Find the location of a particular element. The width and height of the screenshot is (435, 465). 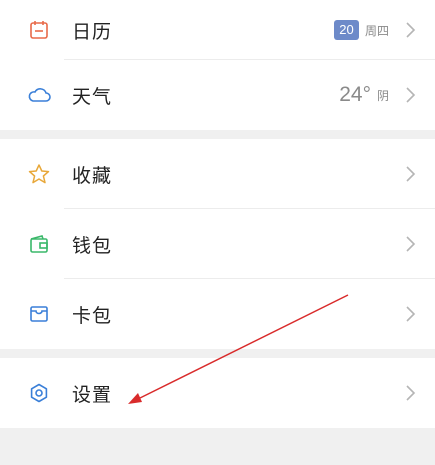

weather-info: 24° 阴 is located at coordinates (378, 95).